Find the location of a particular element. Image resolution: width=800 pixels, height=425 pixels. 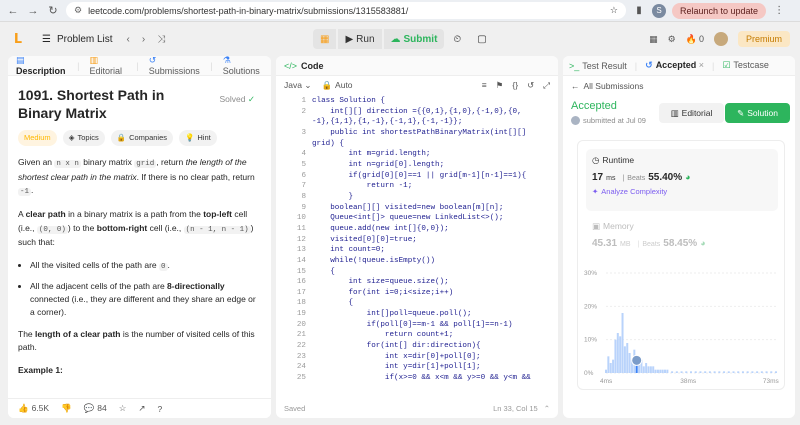

all-submissions-link: ← All Submissions is located at coordinates (679, 86).